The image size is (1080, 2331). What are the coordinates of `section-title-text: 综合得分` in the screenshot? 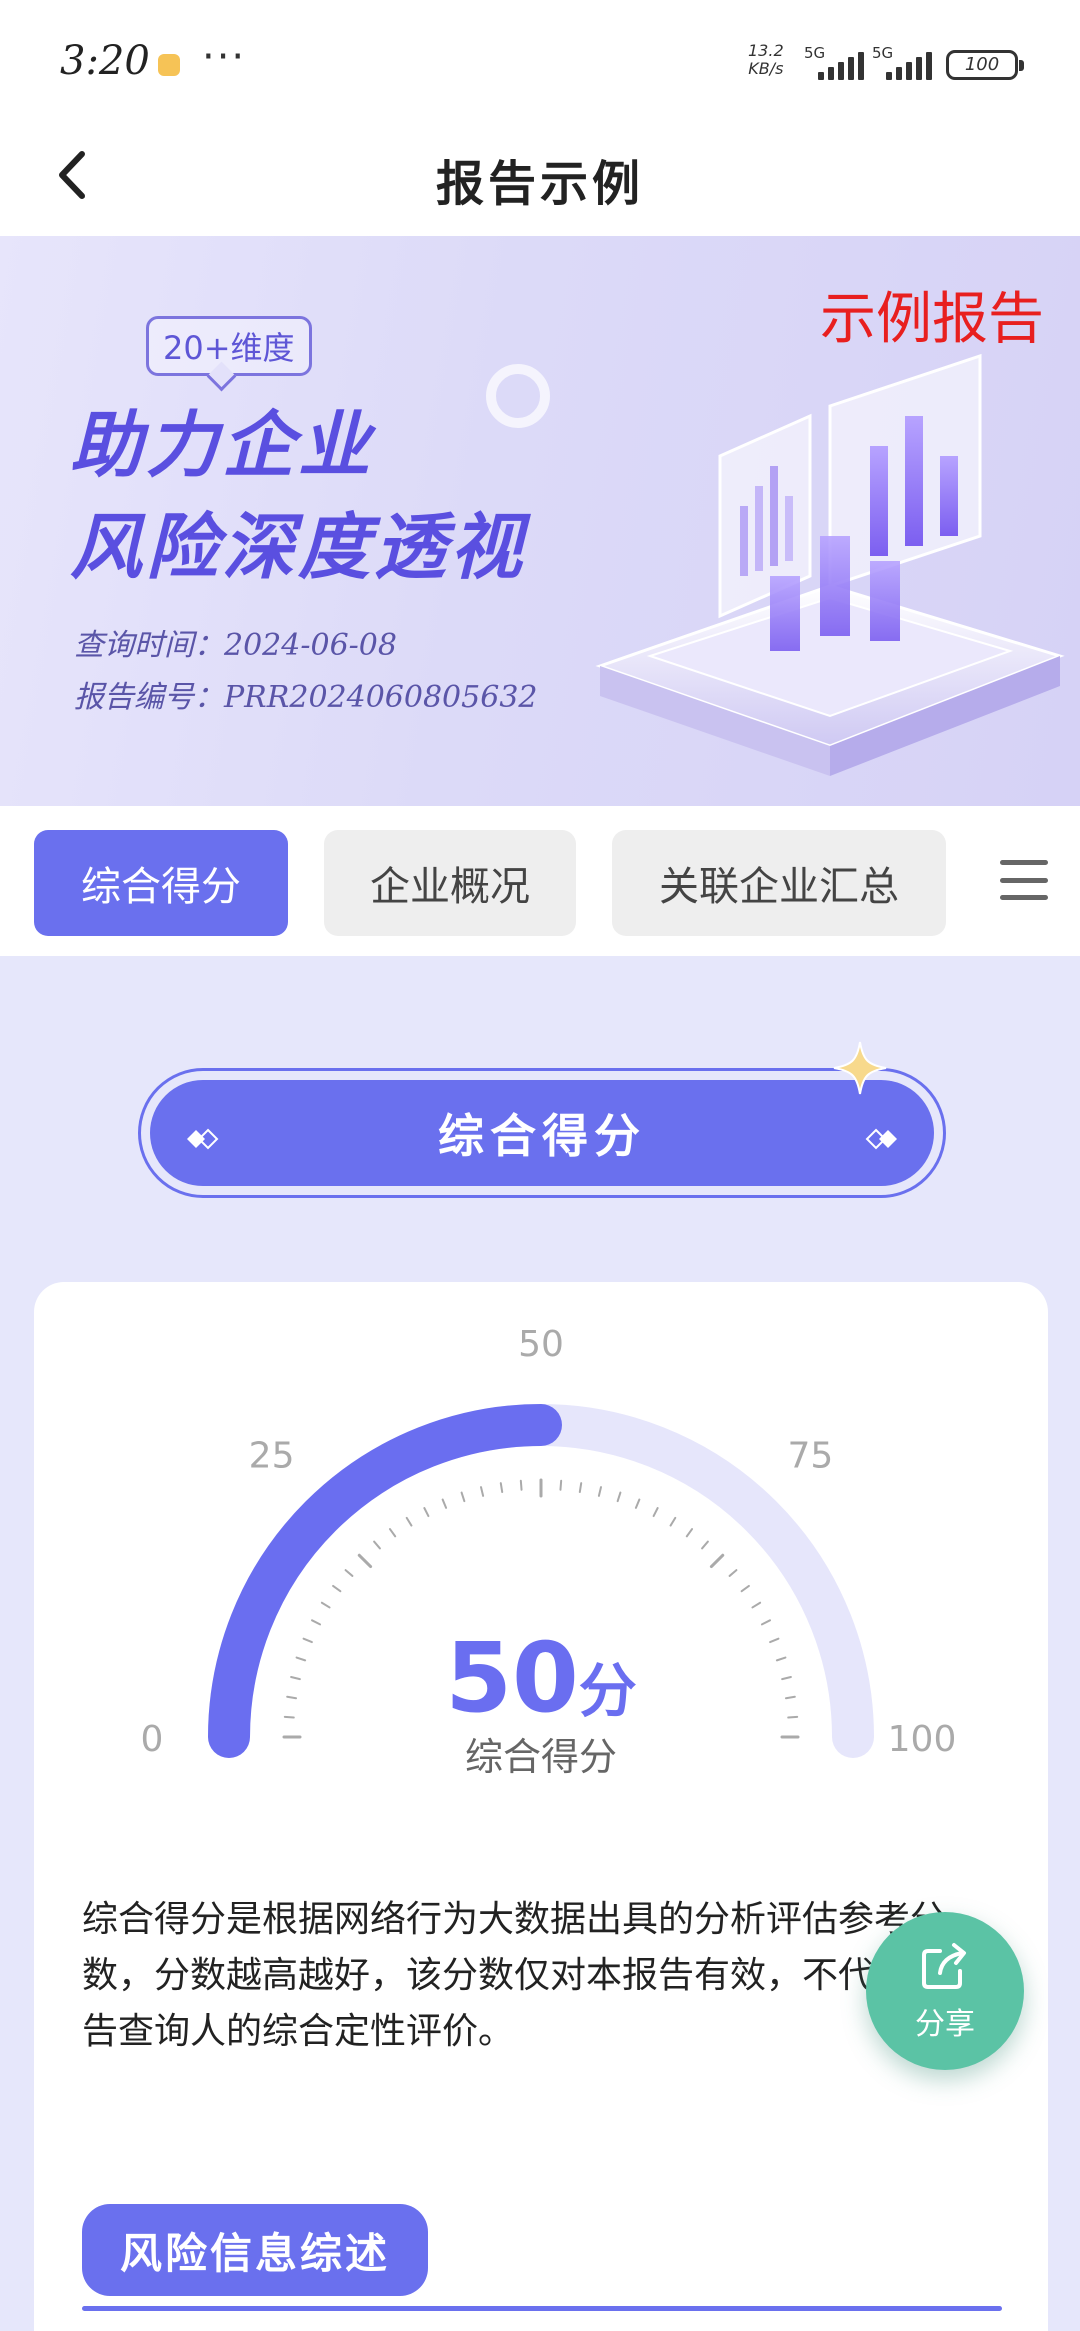 It's located at (542, 1136).